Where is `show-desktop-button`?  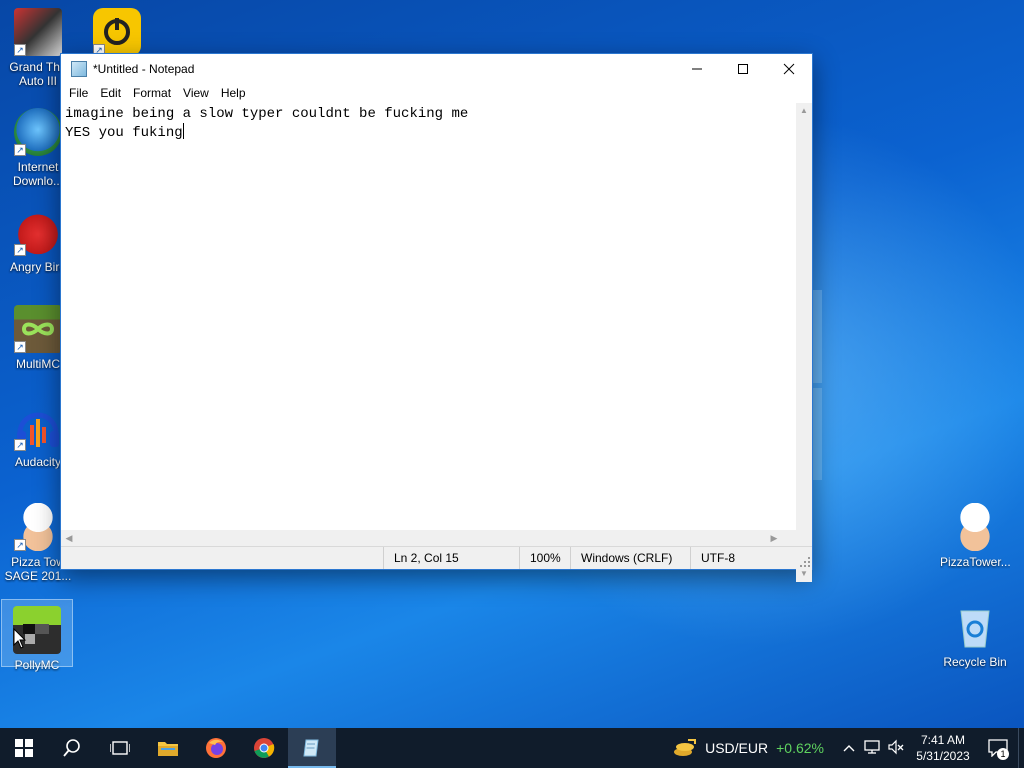 show-desktop-button is located at coordinates (1021, 748).